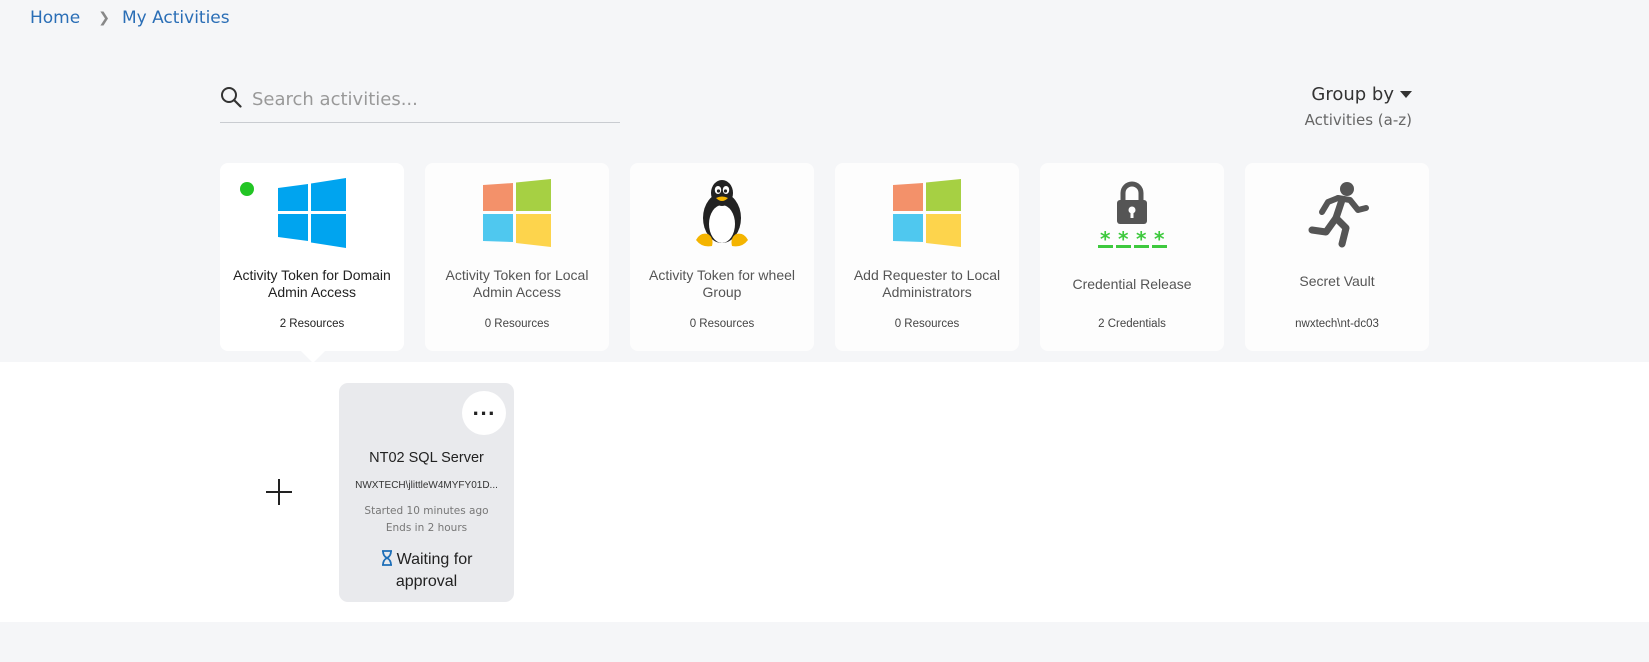 This screenshot has width=1649, height=662. What do you see at coordinates (517, 283) in the screenshot?
I see `activity-title: Activity Token for Local Admin Access` at bounding box center [517, 283].